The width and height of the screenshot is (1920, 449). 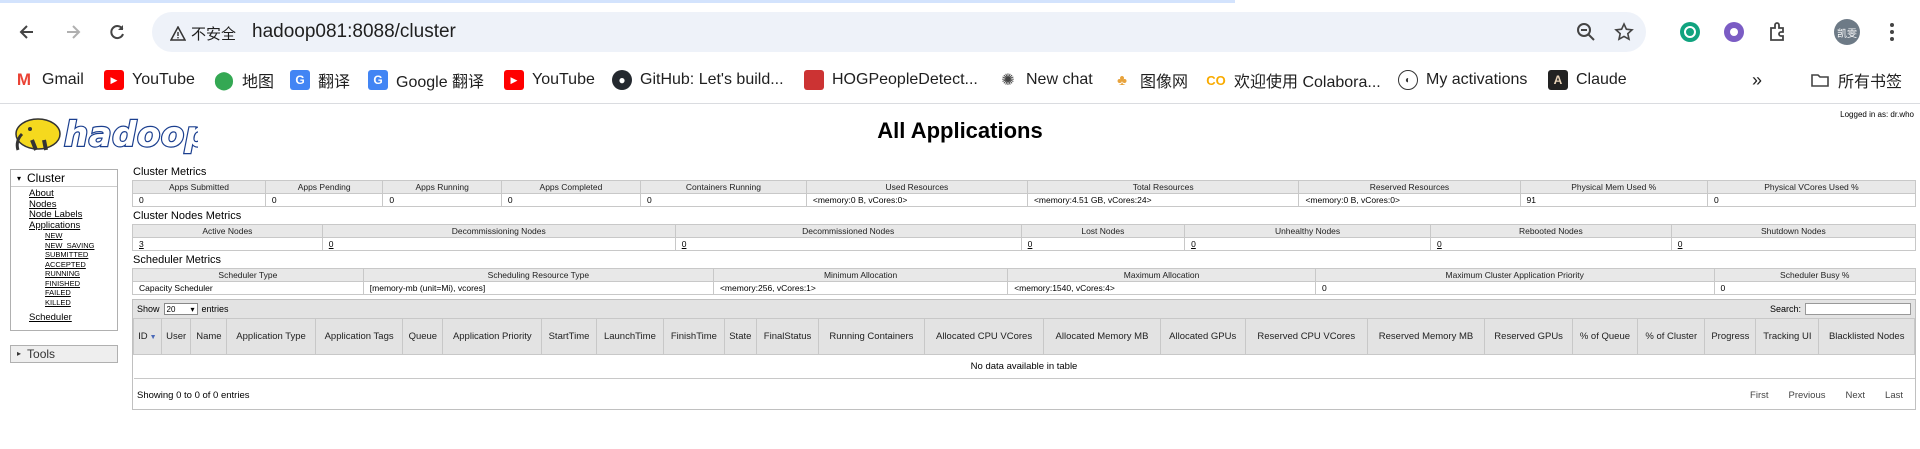 I want to click on bookmark-youtube-2: ▶ YouTube, so click(x=549, y=80).